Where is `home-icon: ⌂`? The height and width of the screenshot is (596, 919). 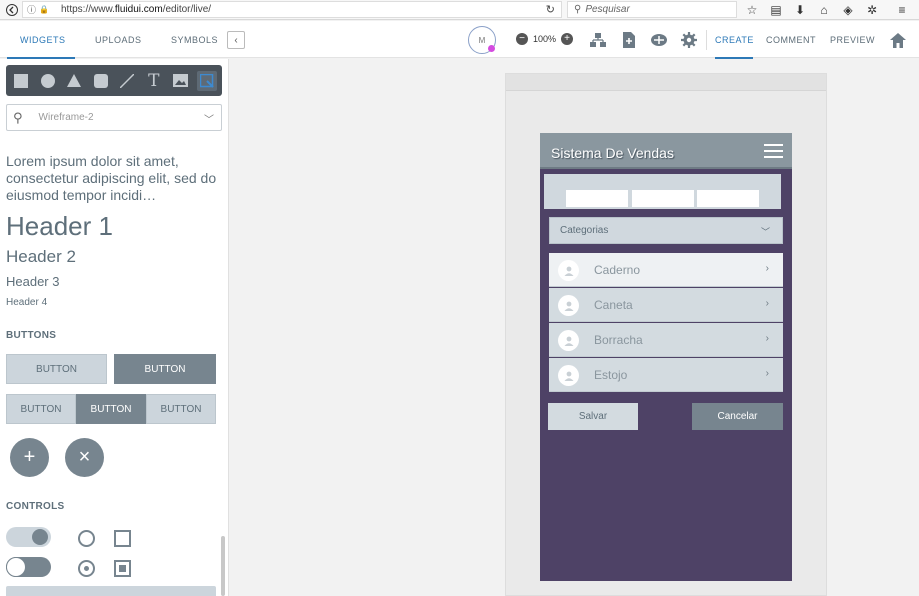
home-icon: ⌂ is located at coordinates (824, 10).